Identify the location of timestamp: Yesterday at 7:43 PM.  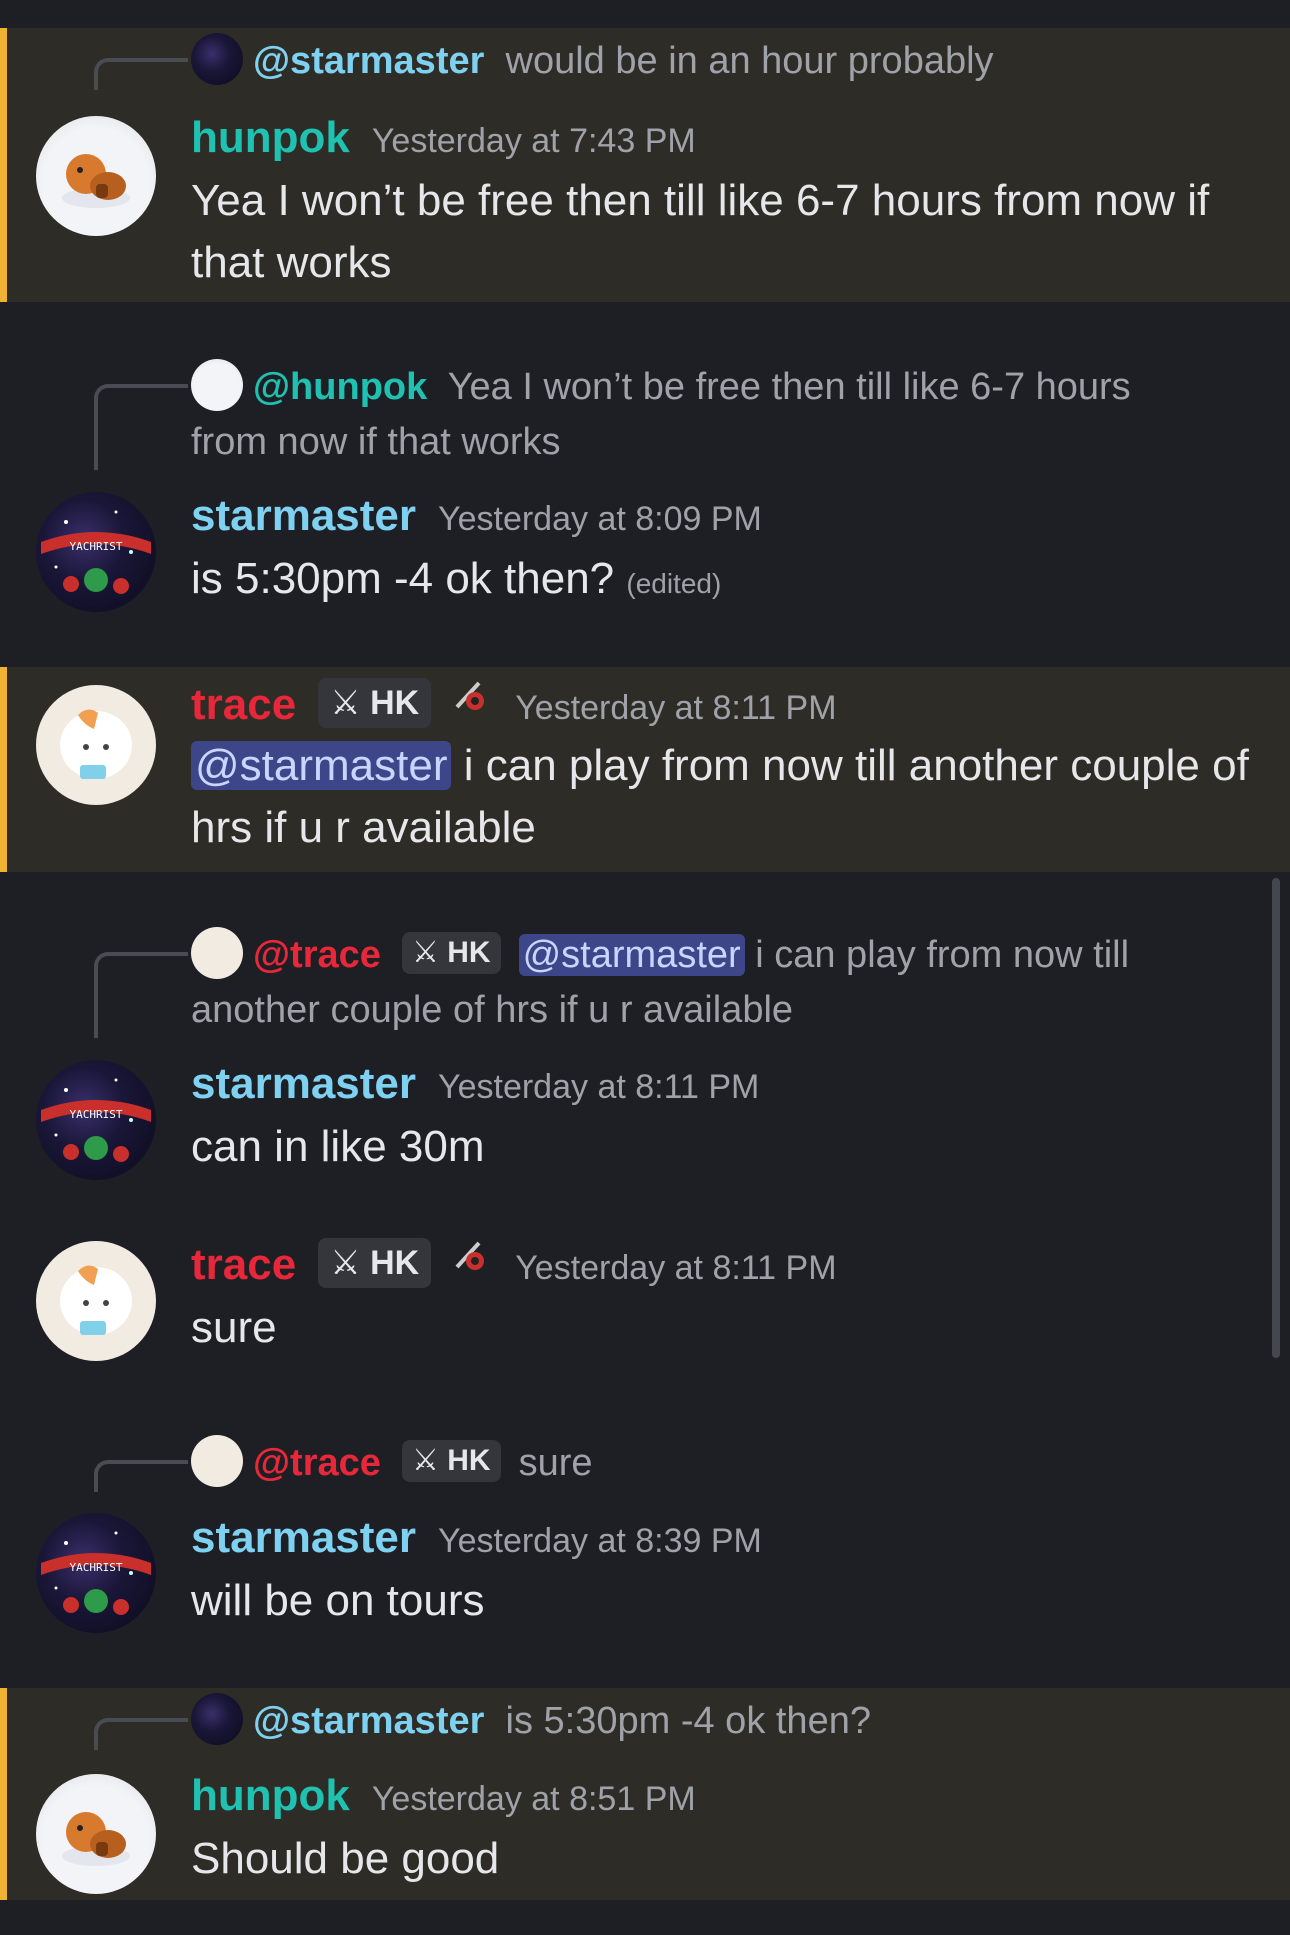
(533, 141).